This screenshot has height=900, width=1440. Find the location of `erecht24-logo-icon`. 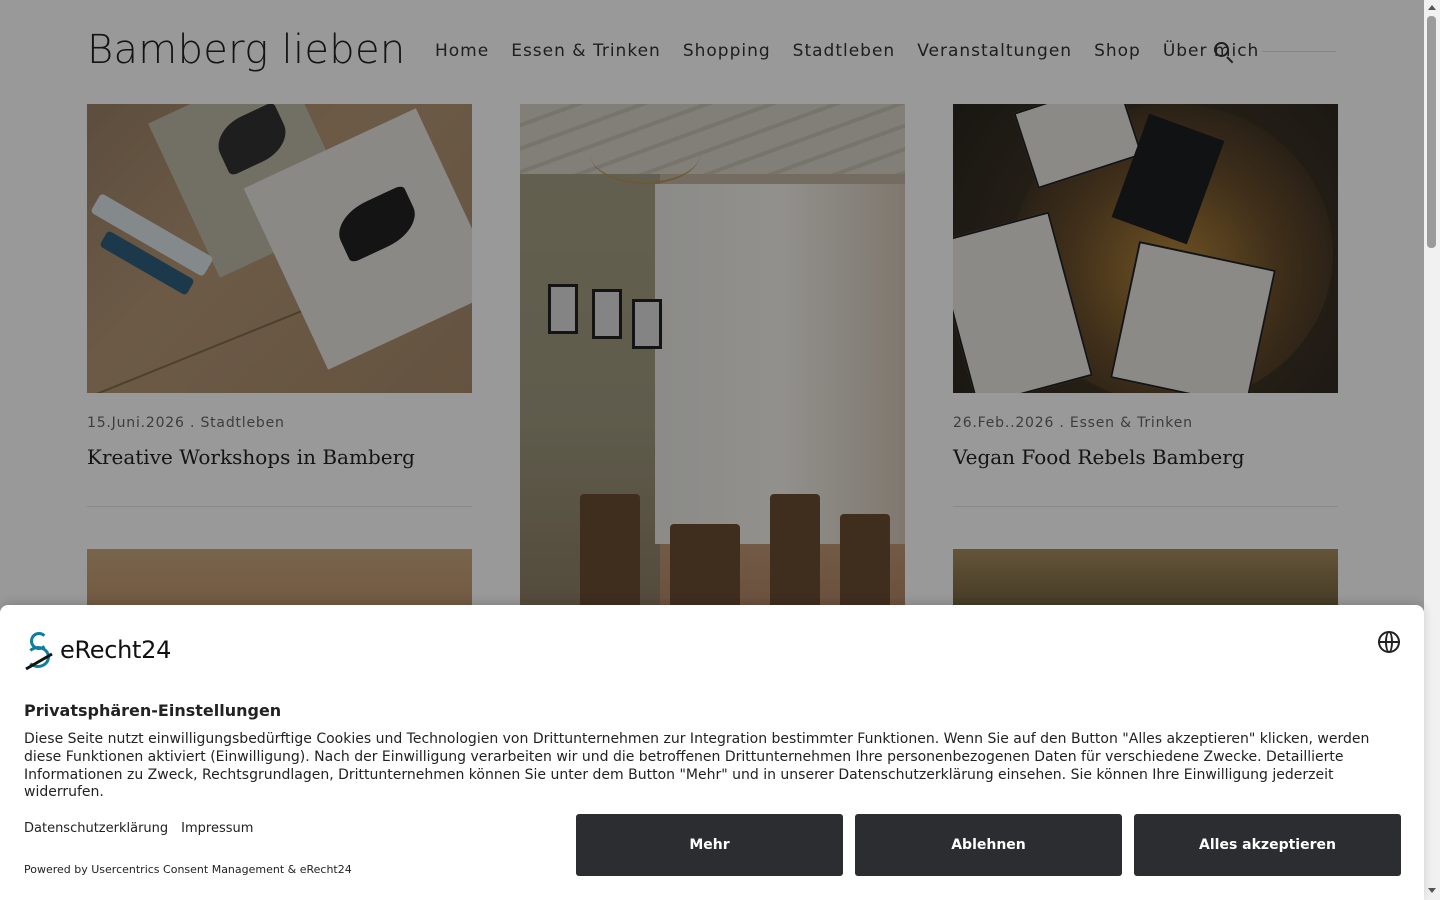

erecht24-logo-icon is located at coordinates (42, 650).